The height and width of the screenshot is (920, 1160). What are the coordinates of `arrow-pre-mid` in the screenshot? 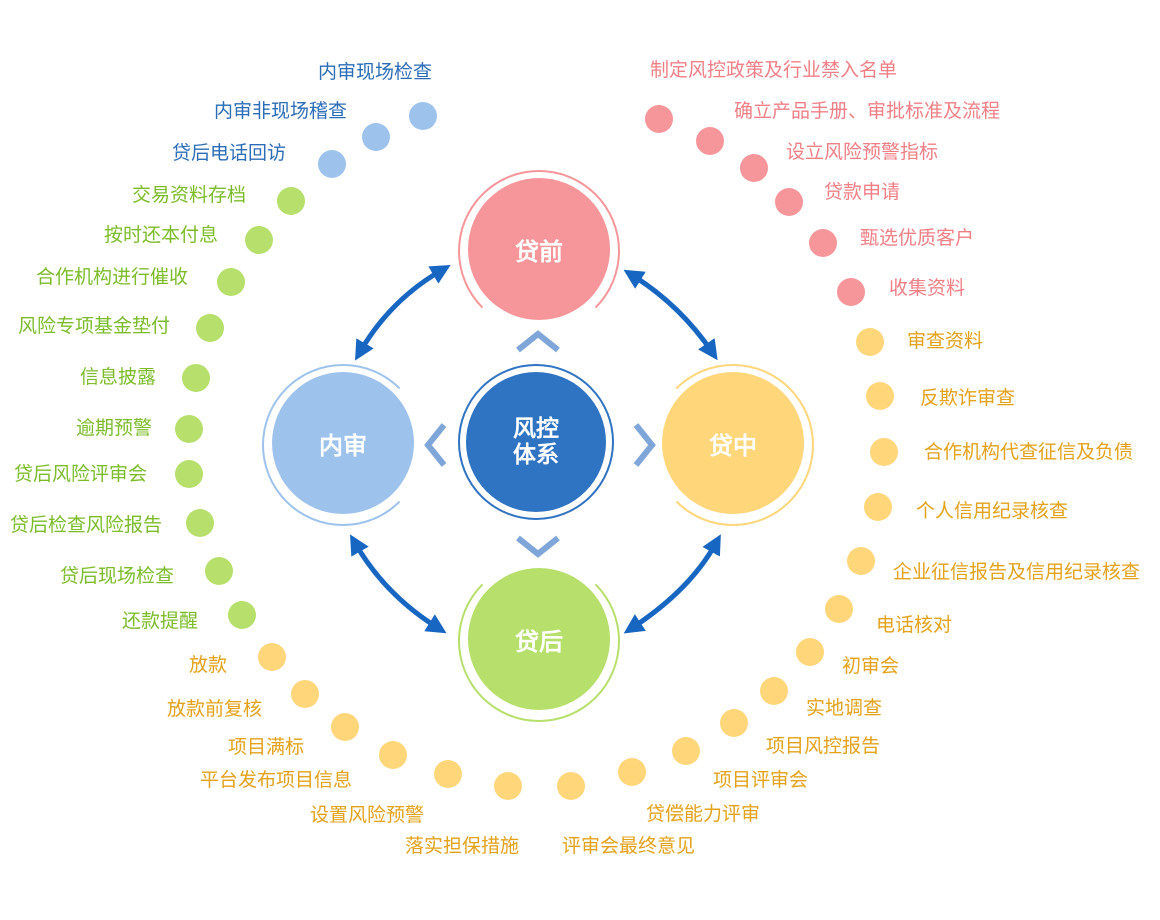 It's located at (670, 315).